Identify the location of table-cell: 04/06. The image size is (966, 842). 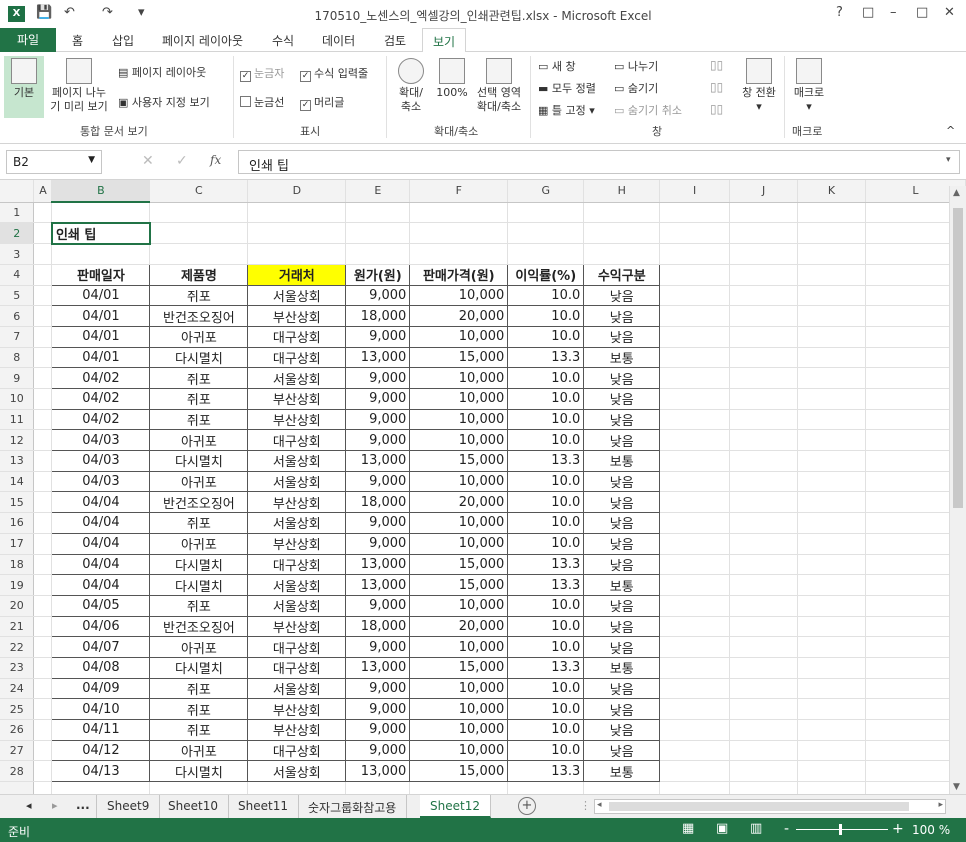
(101, 626).